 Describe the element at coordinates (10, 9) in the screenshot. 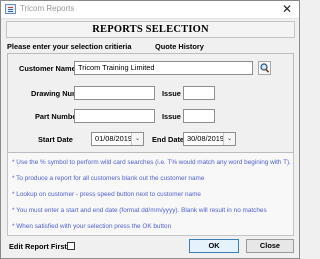

I see `app-icon` at that location.